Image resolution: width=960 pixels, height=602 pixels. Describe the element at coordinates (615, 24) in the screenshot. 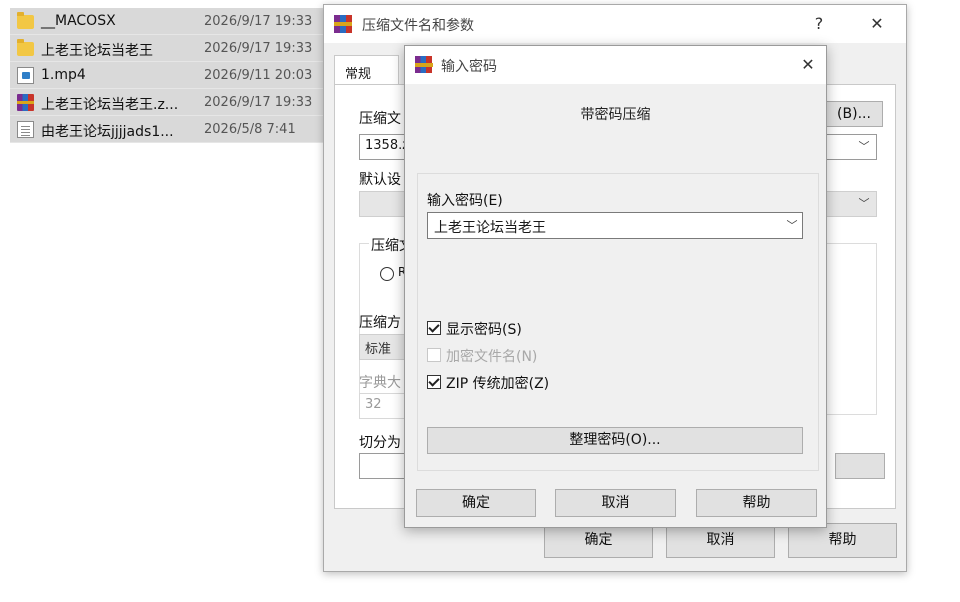

I see `main-titlebar: 压缩文件名和参数 ? ✕` at that location.